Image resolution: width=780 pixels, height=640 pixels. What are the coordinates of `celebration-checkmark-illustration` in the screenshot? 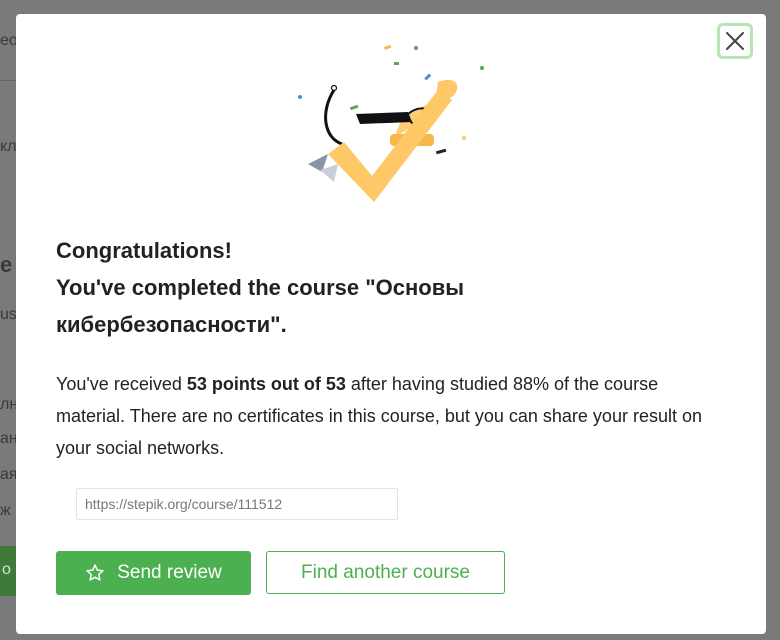 It's located at (391, 123).